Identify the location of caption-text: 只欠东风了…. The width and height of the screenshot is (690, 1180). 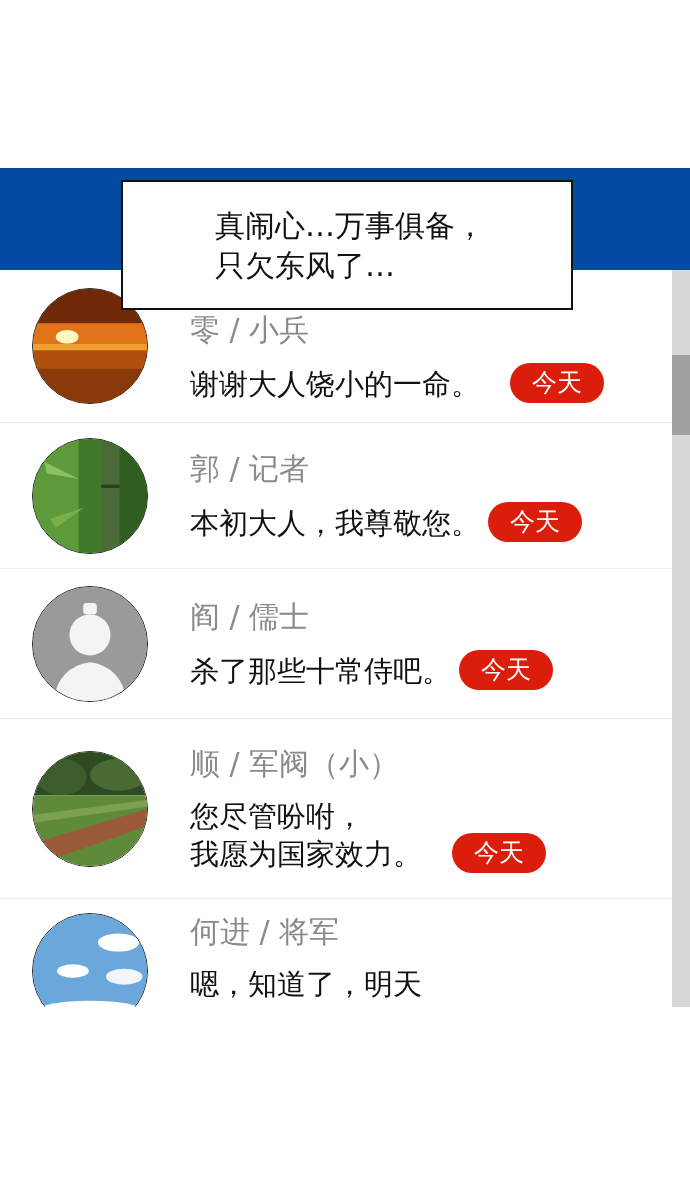
(305, 266).